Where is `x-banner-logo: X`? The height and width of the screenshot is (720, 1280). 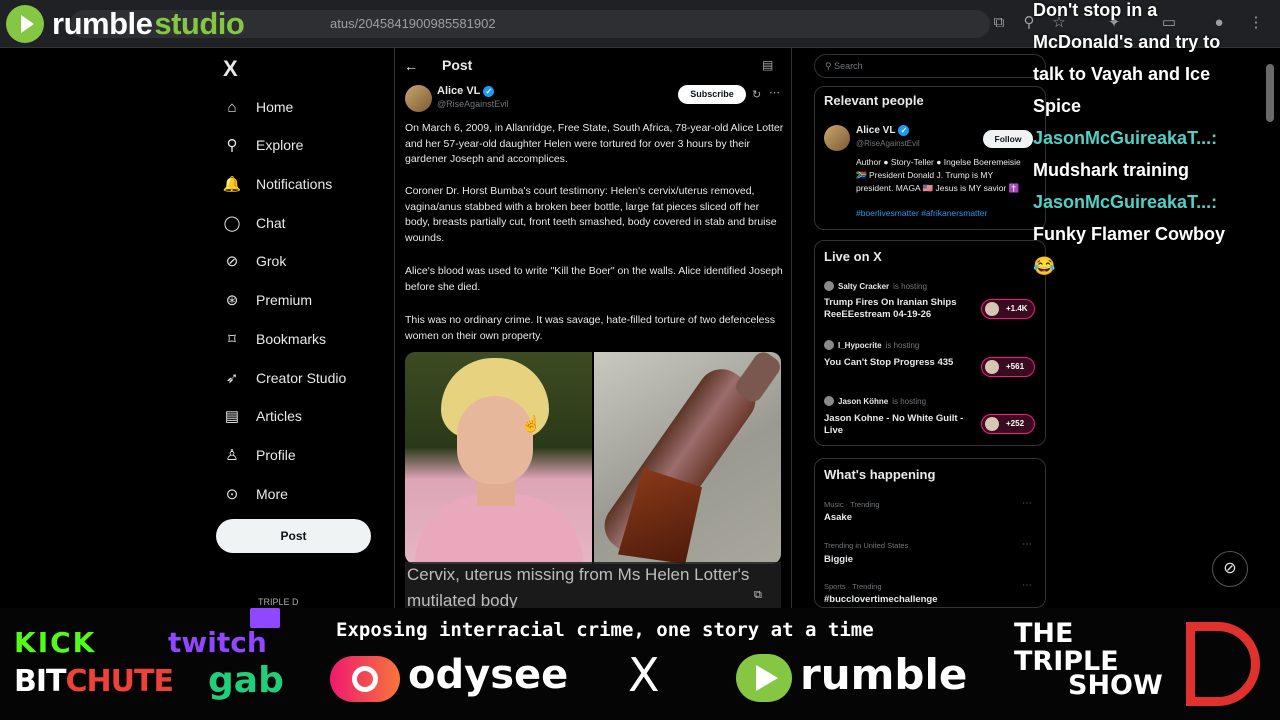 x-banner-logo: X is located at coordinates (644, 675).